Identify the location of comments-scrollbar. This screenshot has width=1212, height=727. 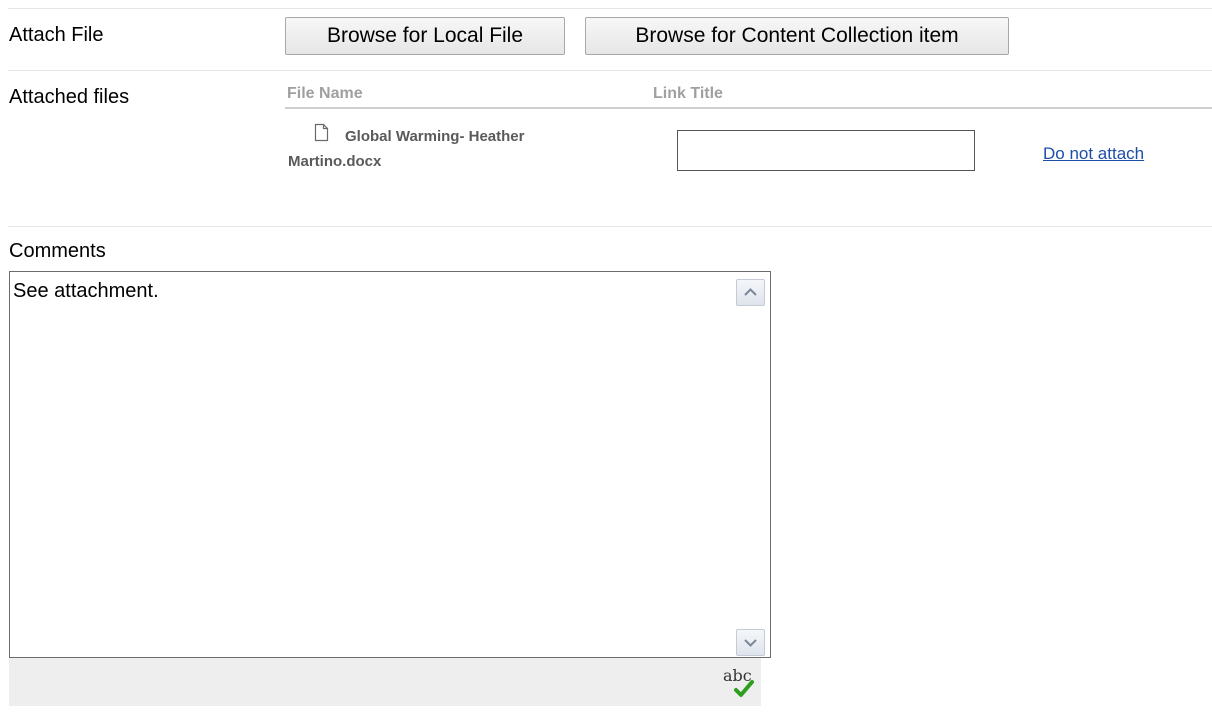
(751, 464).